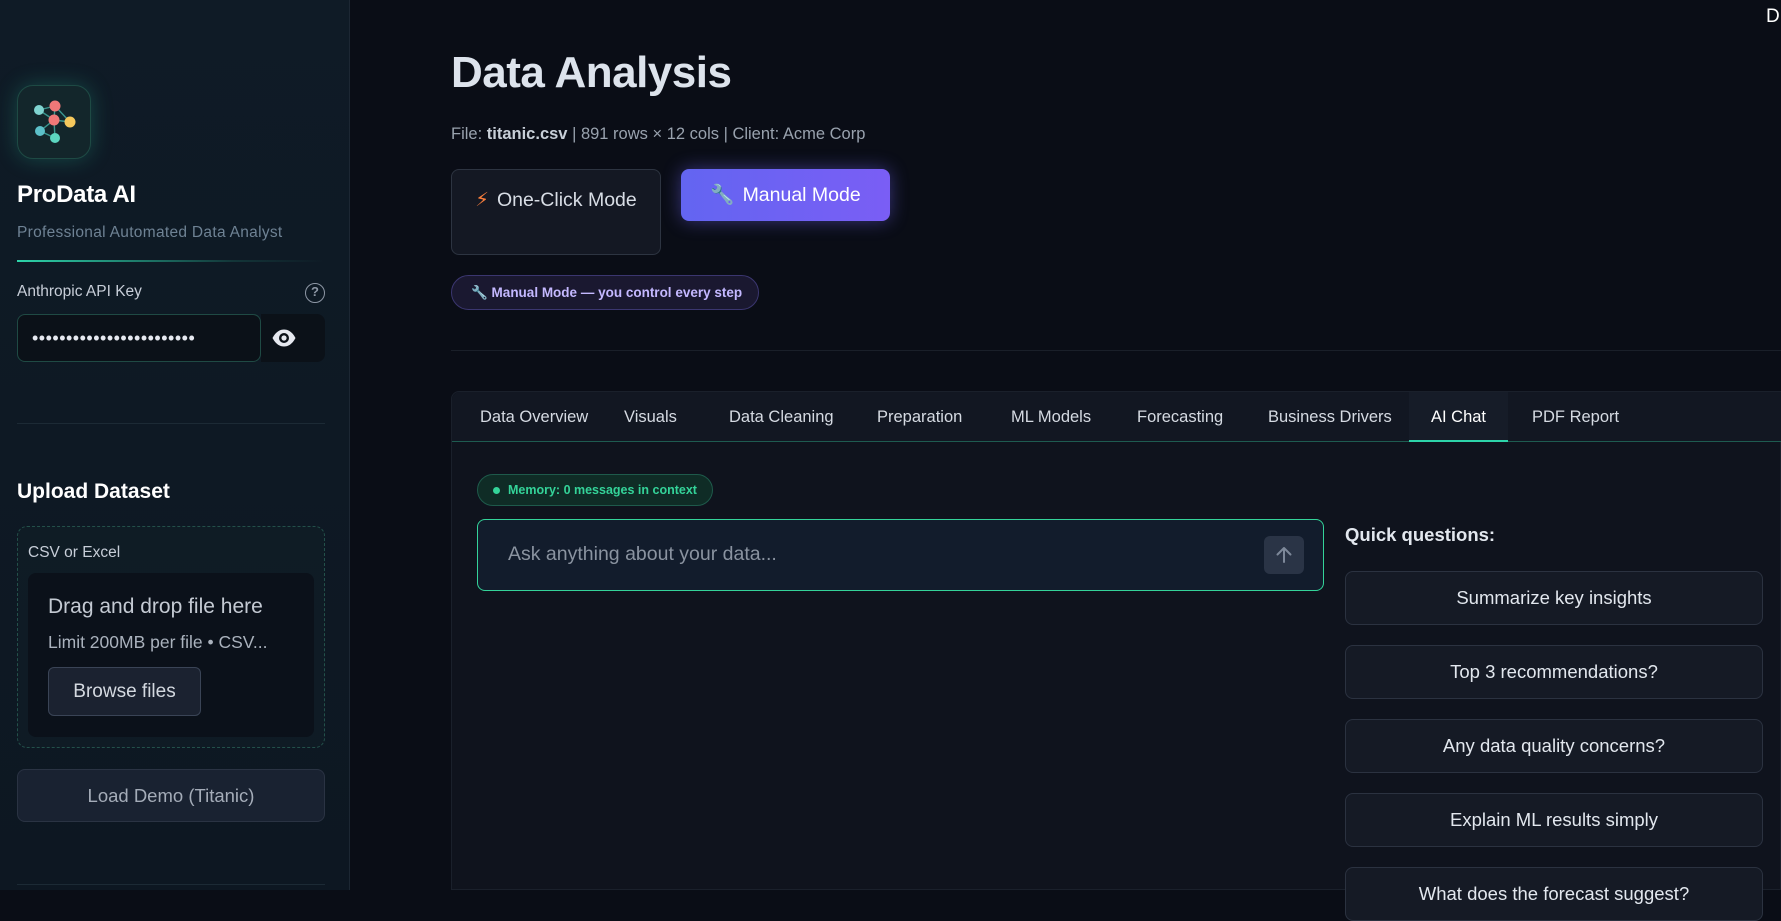  I want to click on arrow-up-icon, so click(1284, 555).